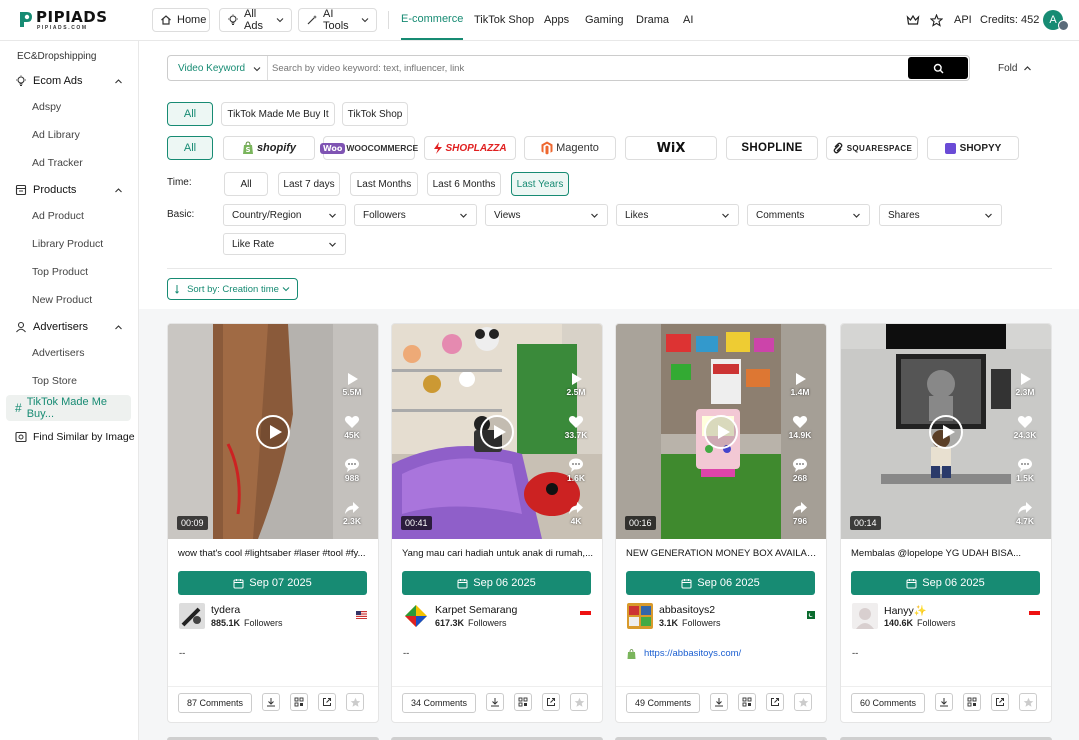 The image size is (1079, 740). I want to click on fold-toggle: Fold, so click(1015, 68).